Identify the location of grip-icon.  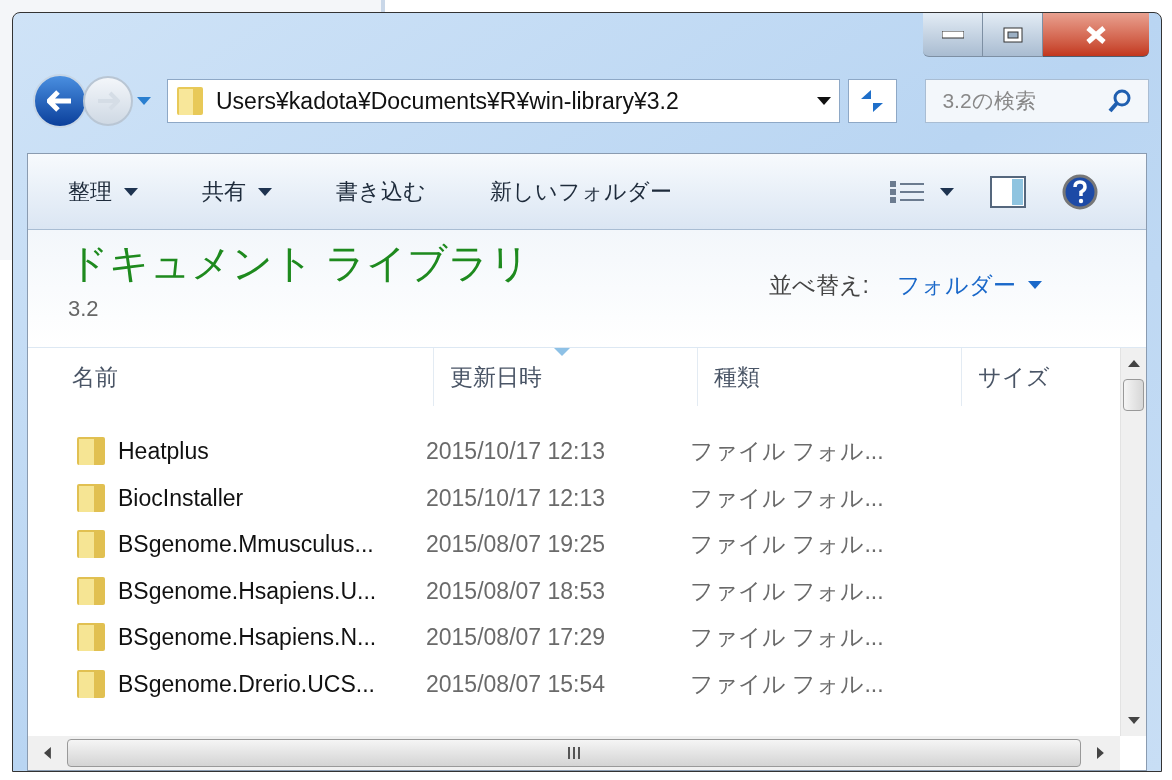
(574, 753).